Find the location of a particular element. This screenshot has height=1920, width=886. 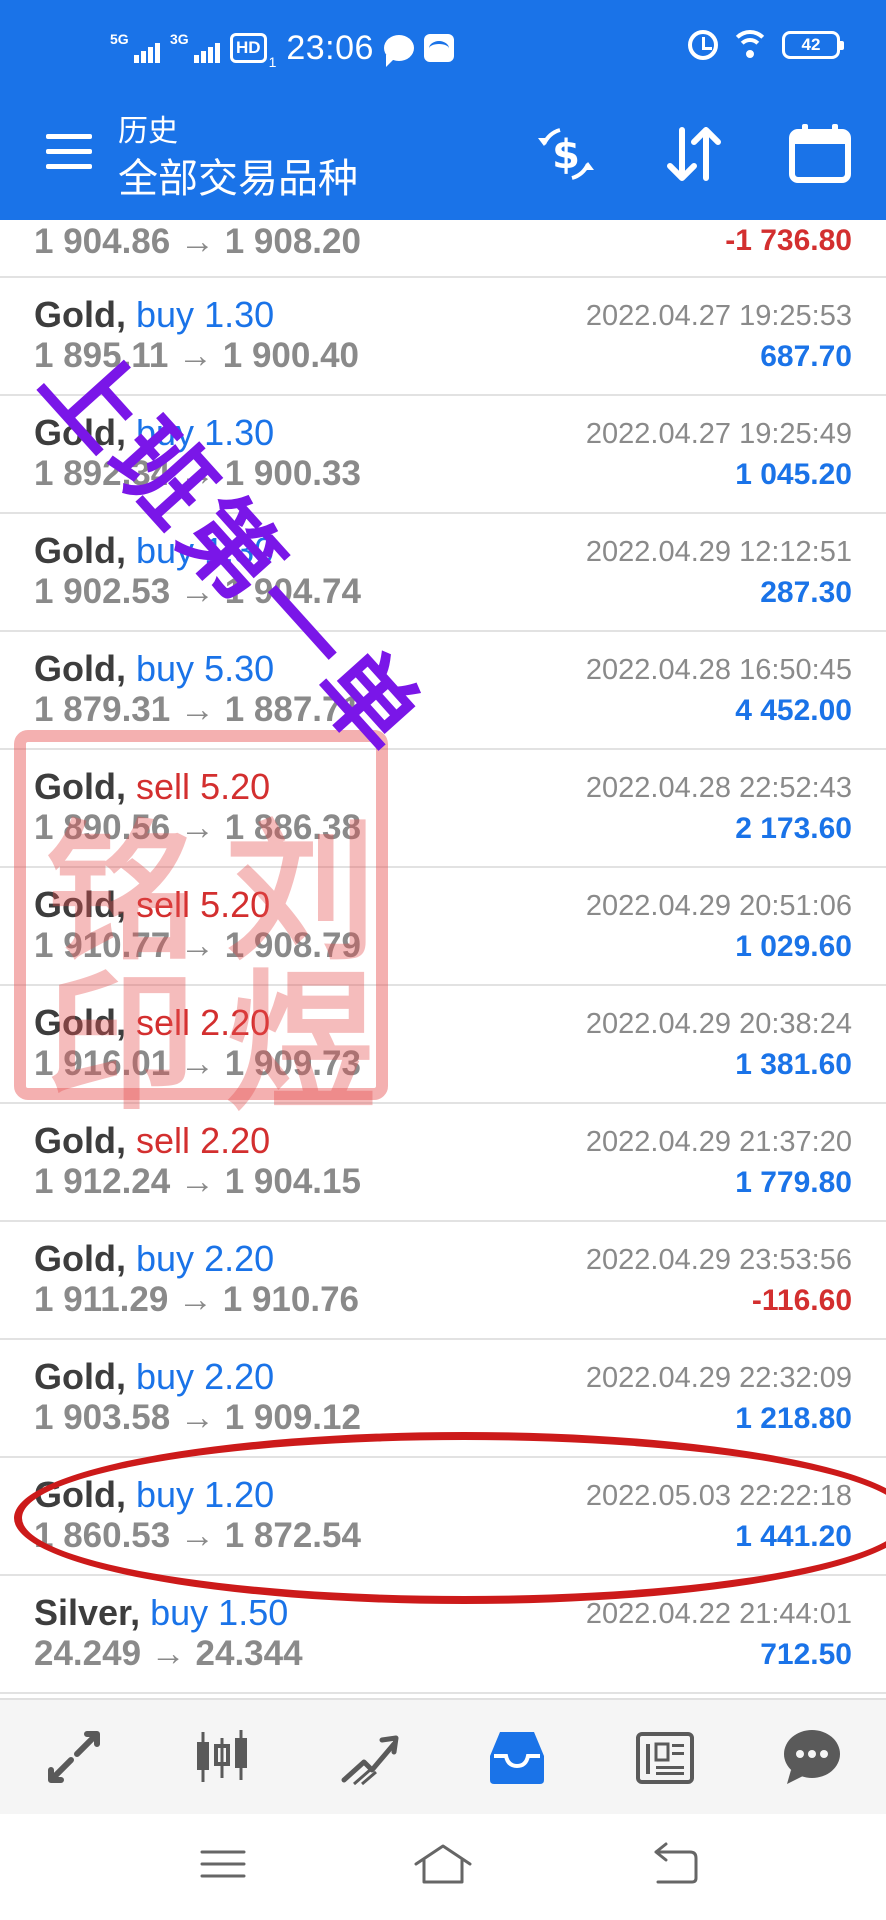

alarm-icon is located at coordinates (703, 45).